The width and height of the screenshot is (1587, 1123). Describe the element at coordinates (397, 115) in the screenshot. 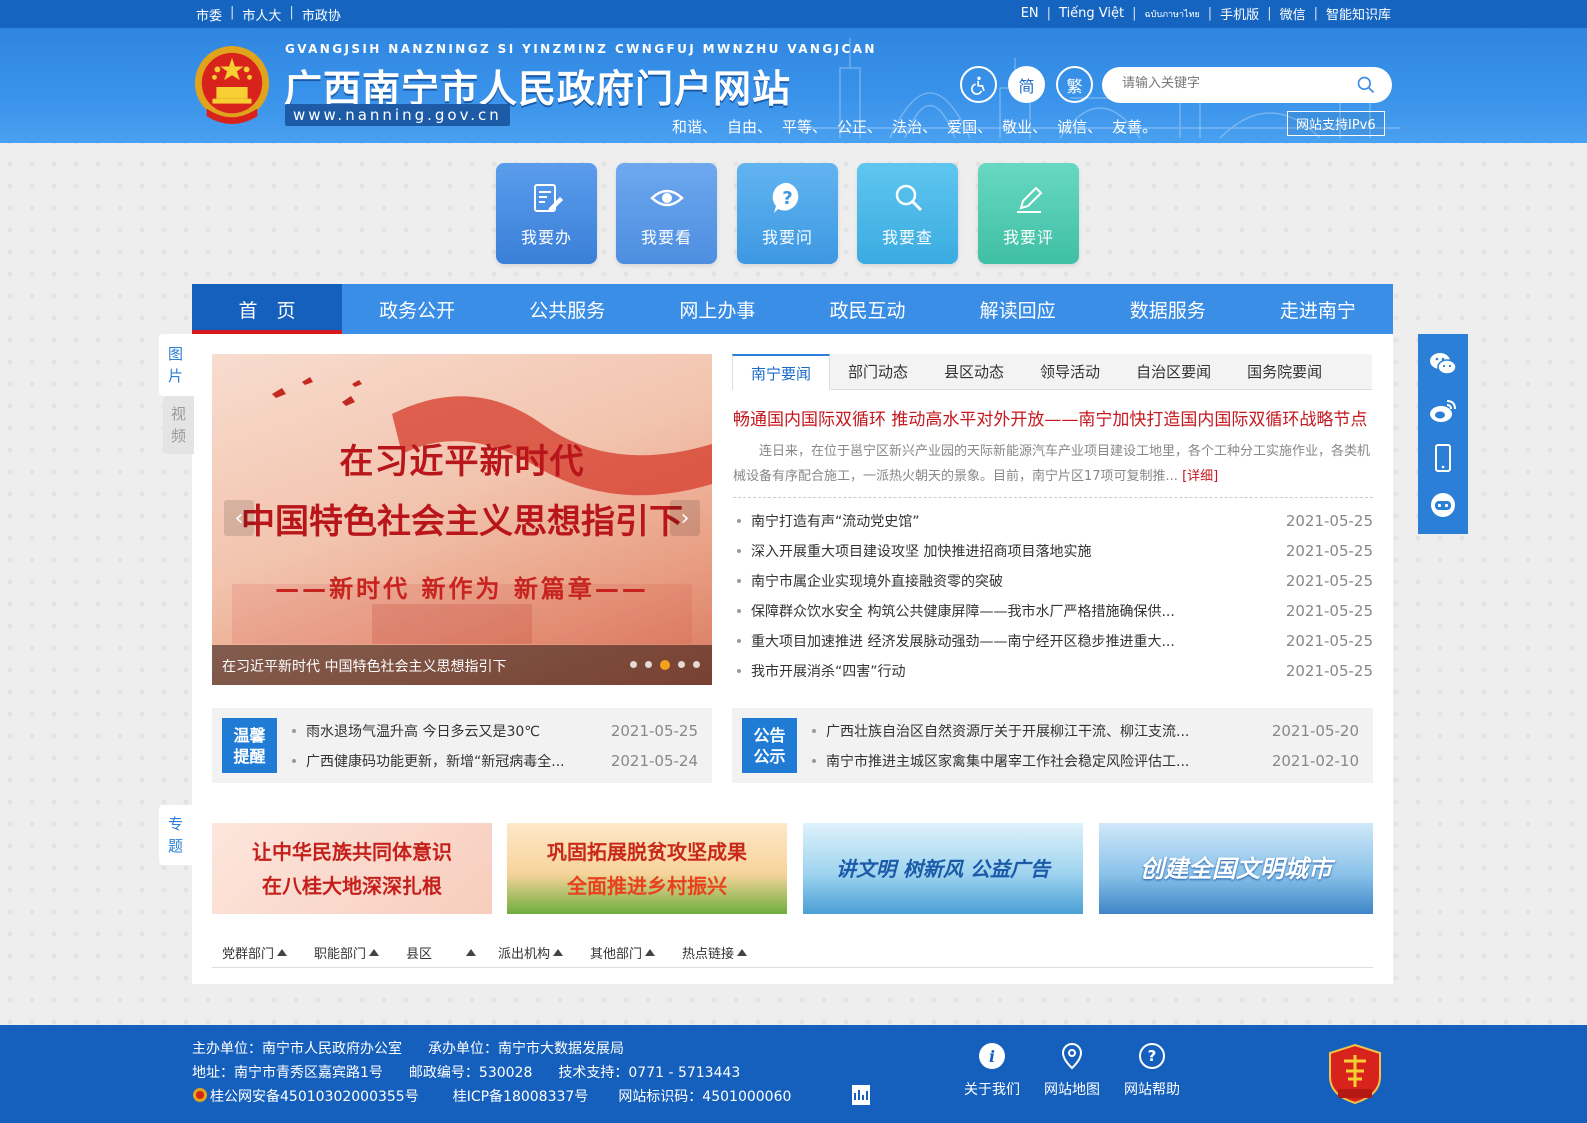

I see `site-url: www.nanning.gov.cn` at that location.